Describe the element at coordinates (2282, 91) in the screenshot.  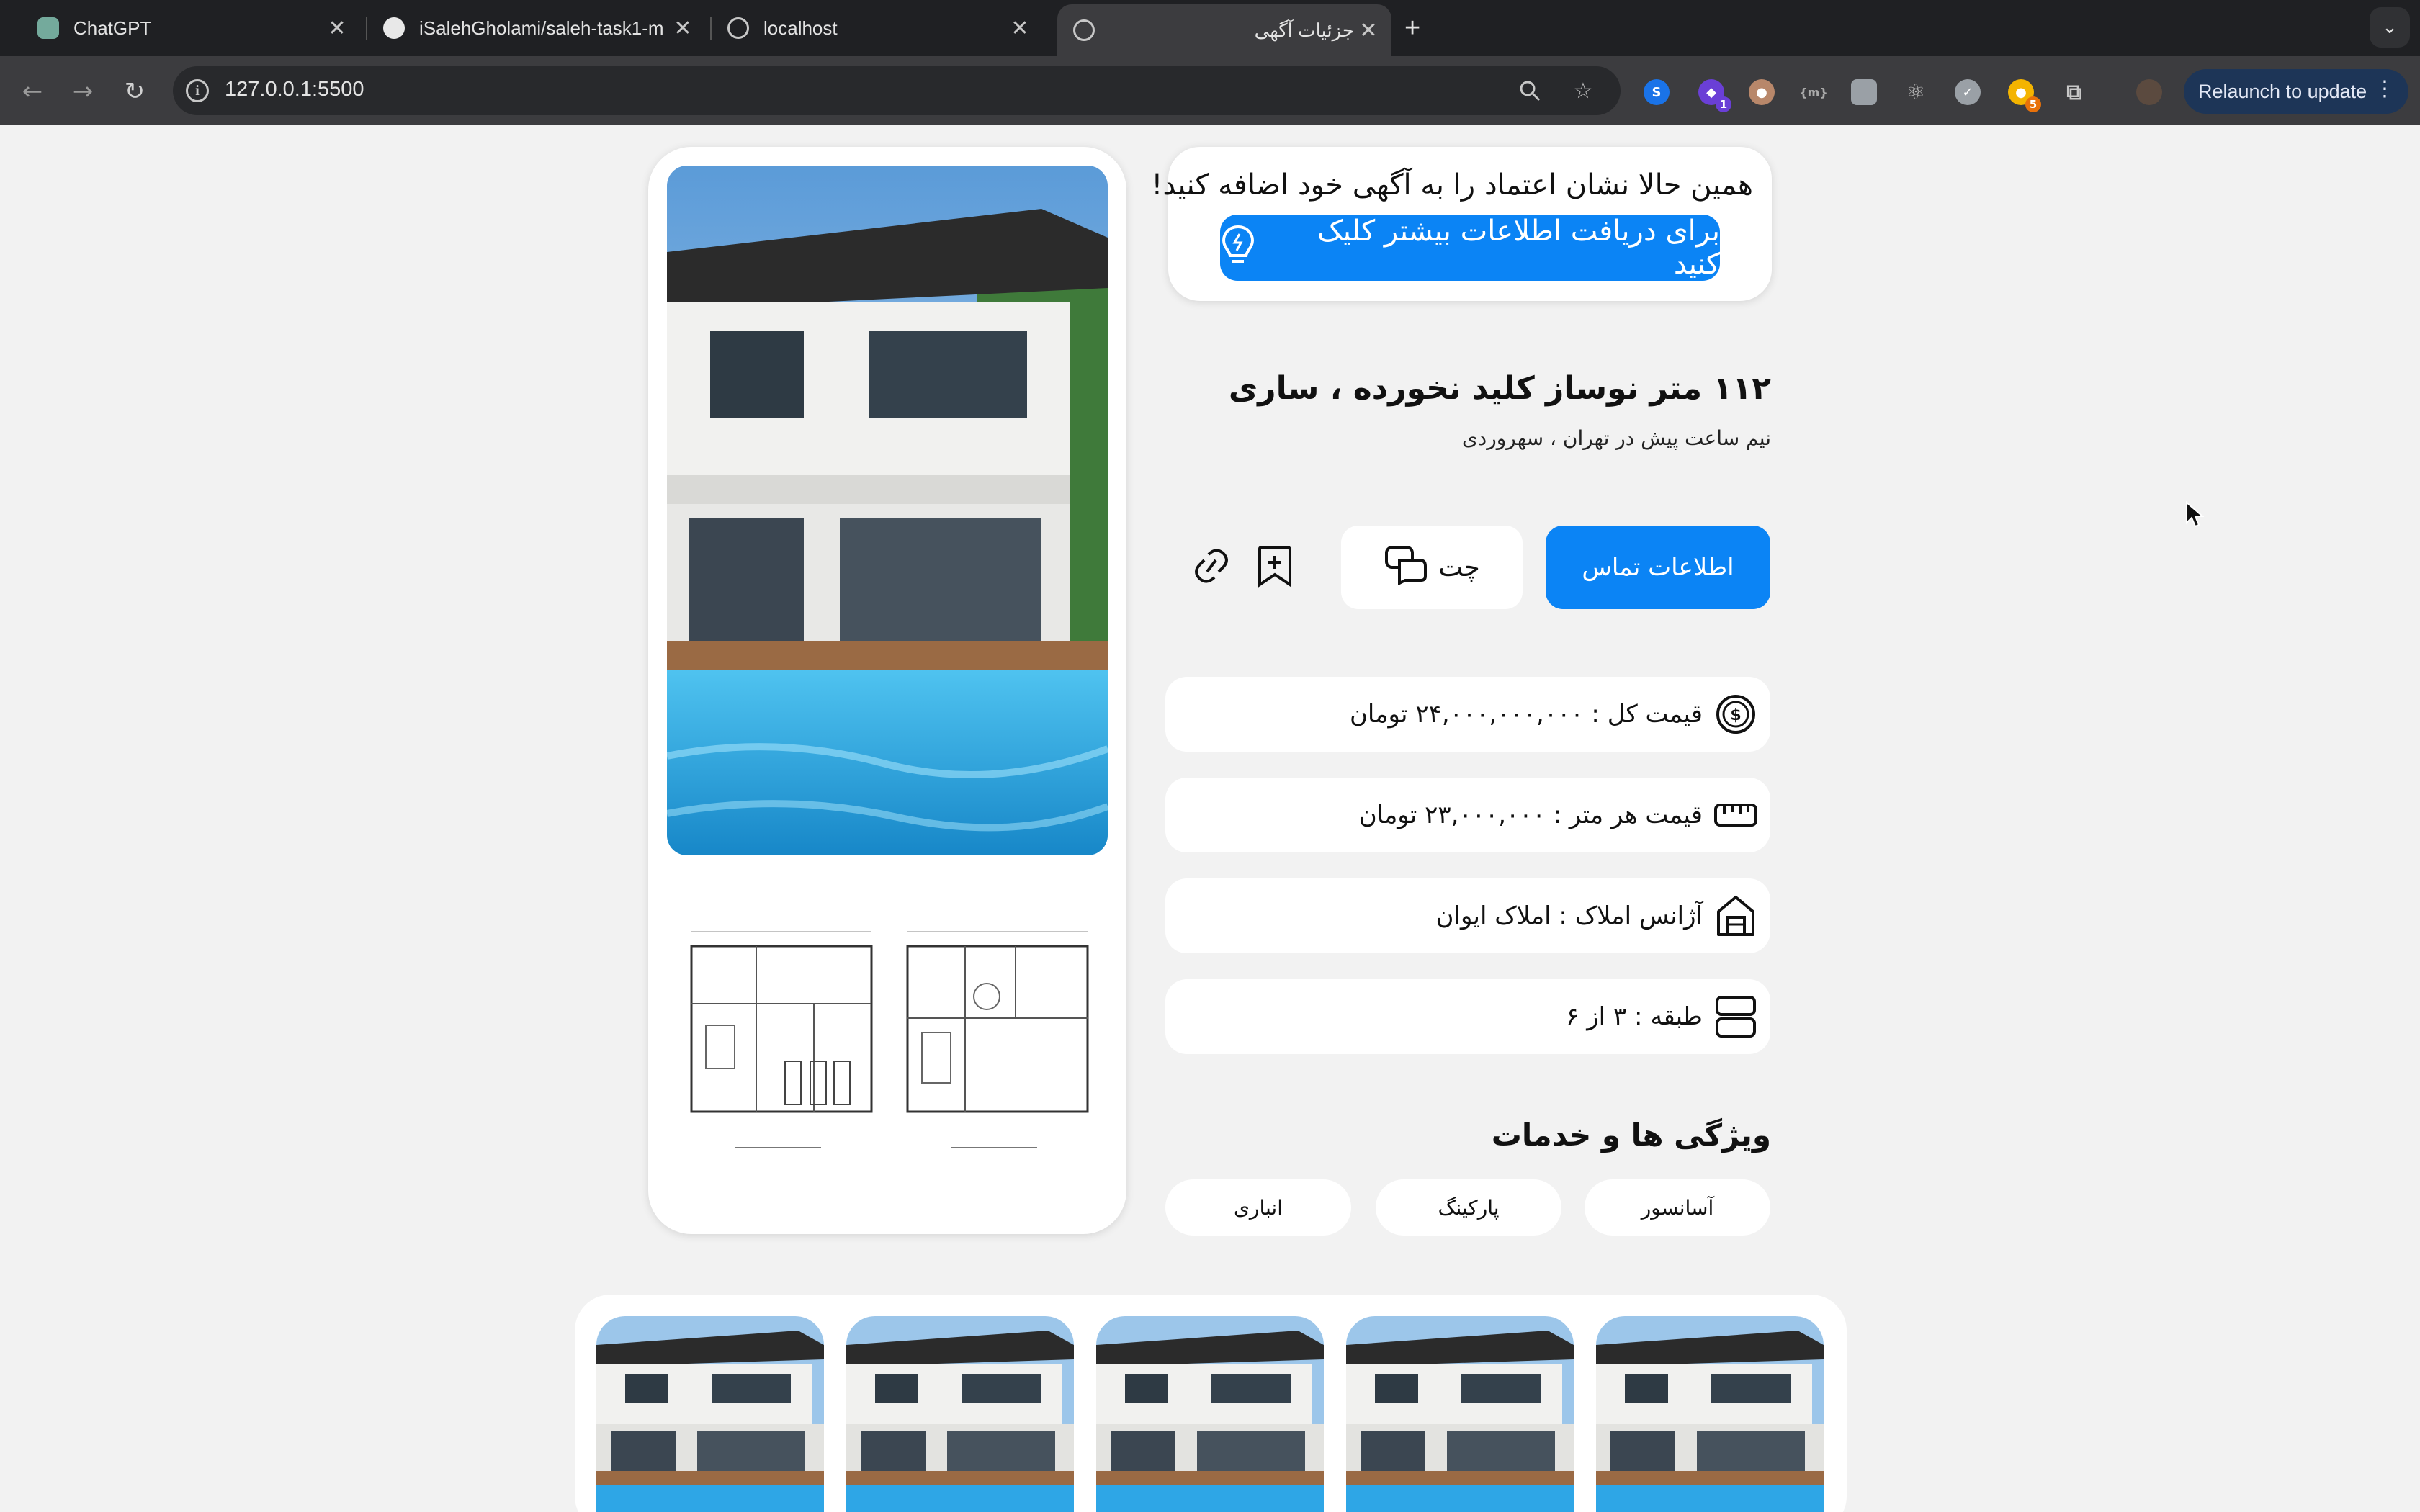
I see `relaunch-label: Relaunch to update` at that location.